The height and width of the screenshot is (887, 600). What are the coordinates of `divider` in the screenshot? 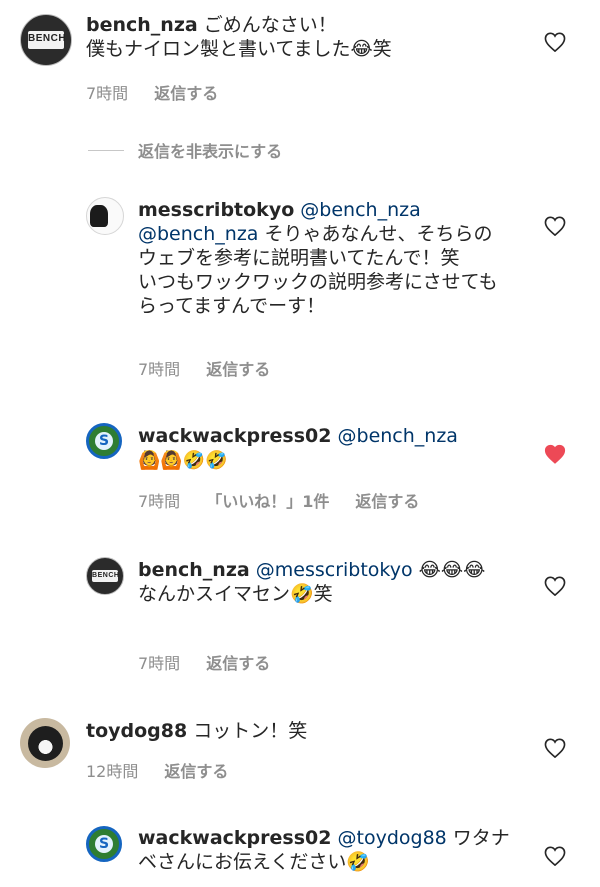 It's located at (106, 150).